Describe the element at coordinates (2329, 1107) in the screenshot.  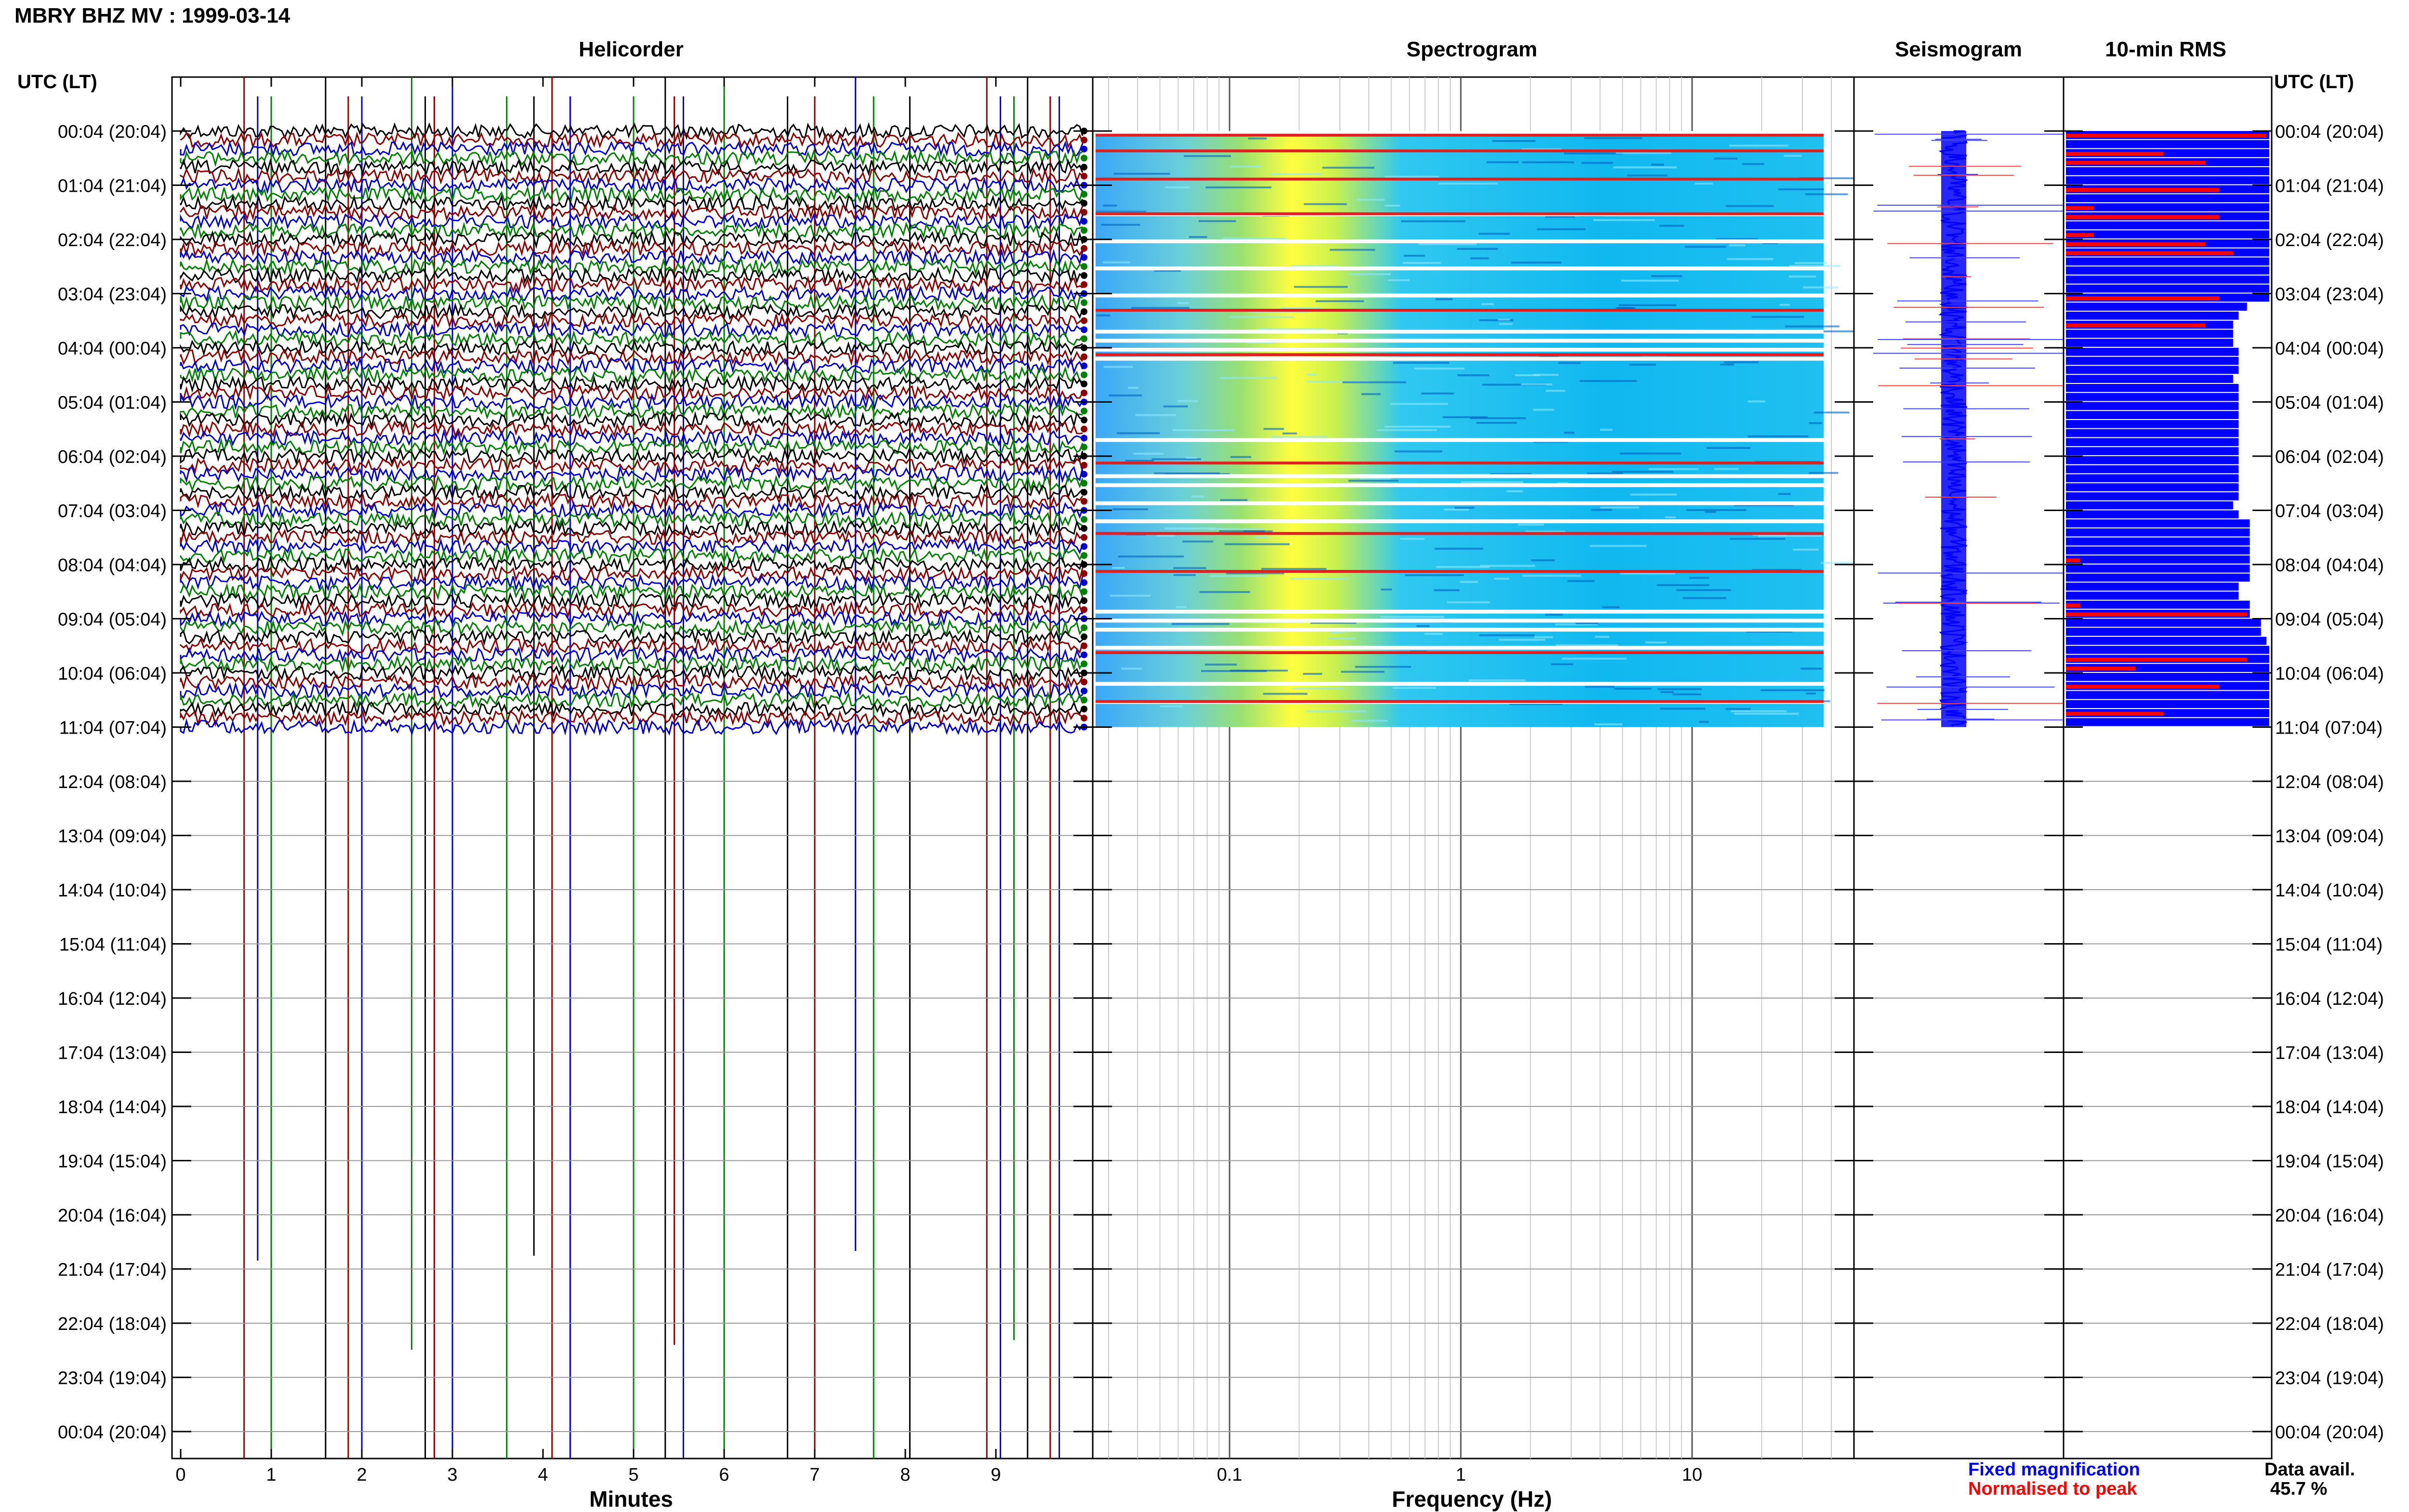
I see `time-label-right: 18:04 (14:04)` at that location.